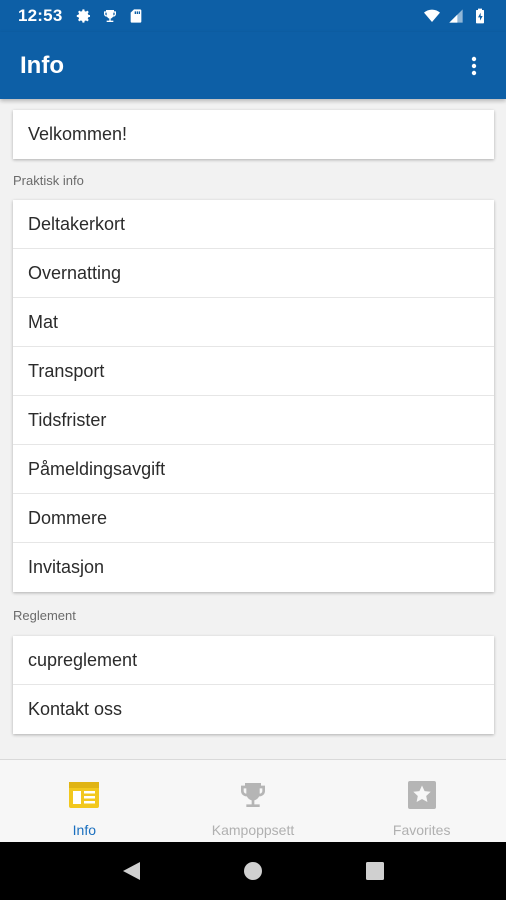 Image resolution: width=506 pixels, height=900 pixels. I want to click on gear-icon, so click(84, 16).